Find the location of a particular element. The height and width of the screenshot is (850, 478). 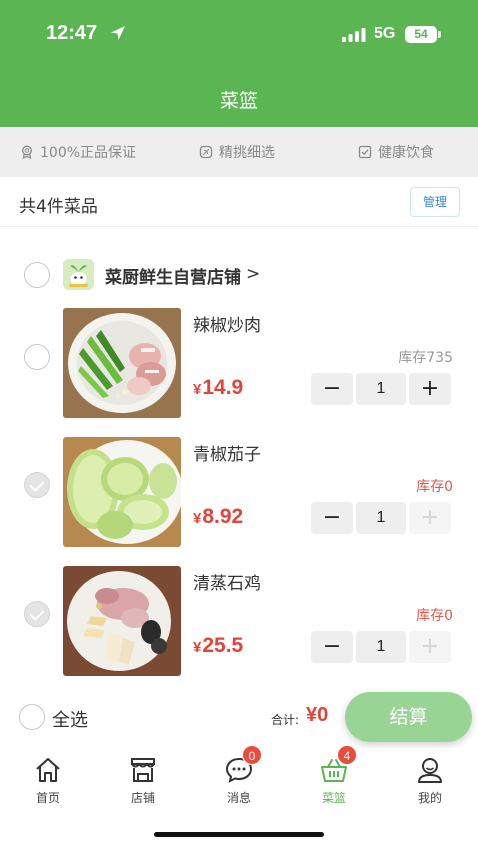

price-value: 8.92 is located at coordinates (223, 516).